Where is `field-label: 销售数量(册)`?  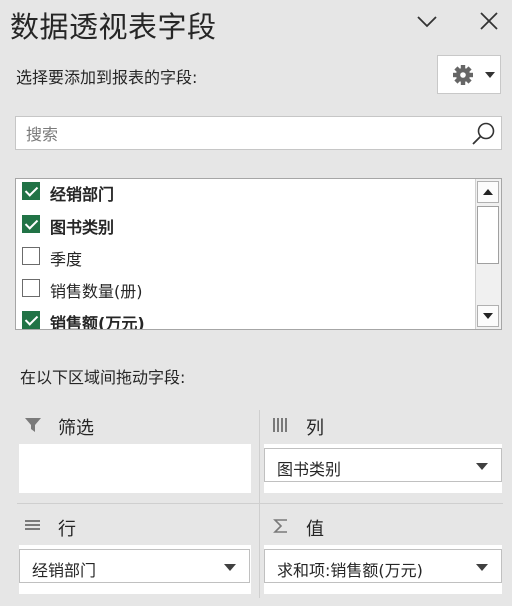 field-label: 销售数量(册) is located at coordinates (96, 291).